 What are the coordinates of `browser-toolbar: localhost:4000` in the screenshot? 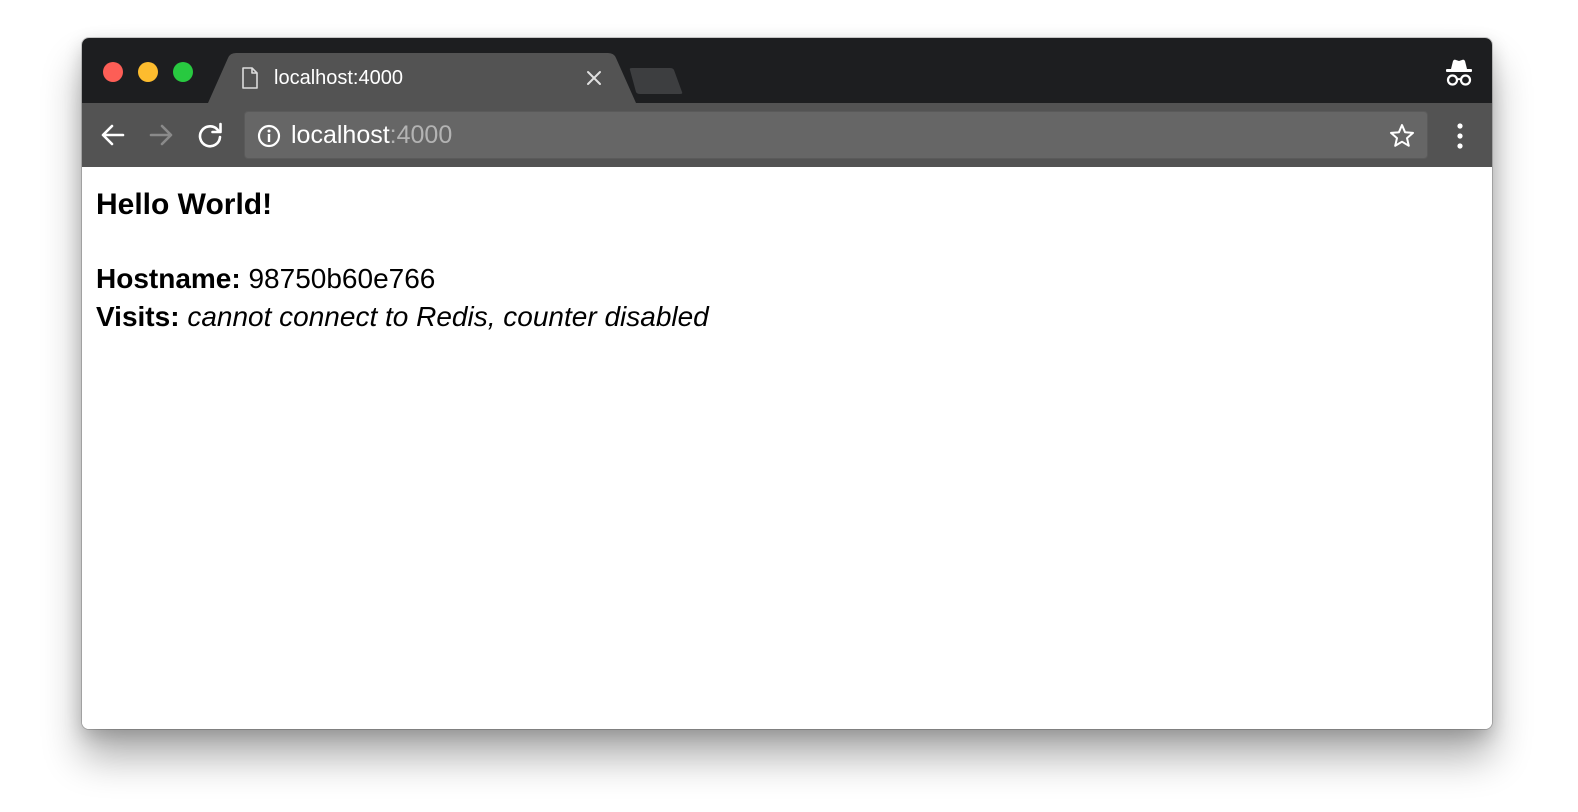 It's located at (787, 135).